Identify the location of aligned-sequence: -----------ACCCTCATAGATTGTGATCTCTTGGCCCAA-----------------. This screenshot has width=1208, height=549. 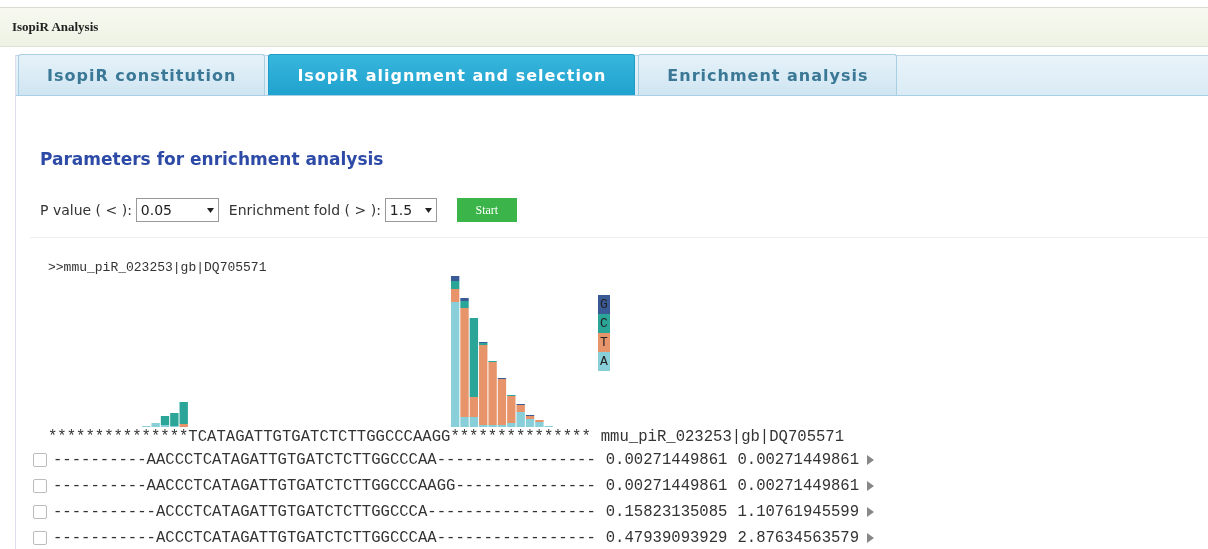
(324, 538).